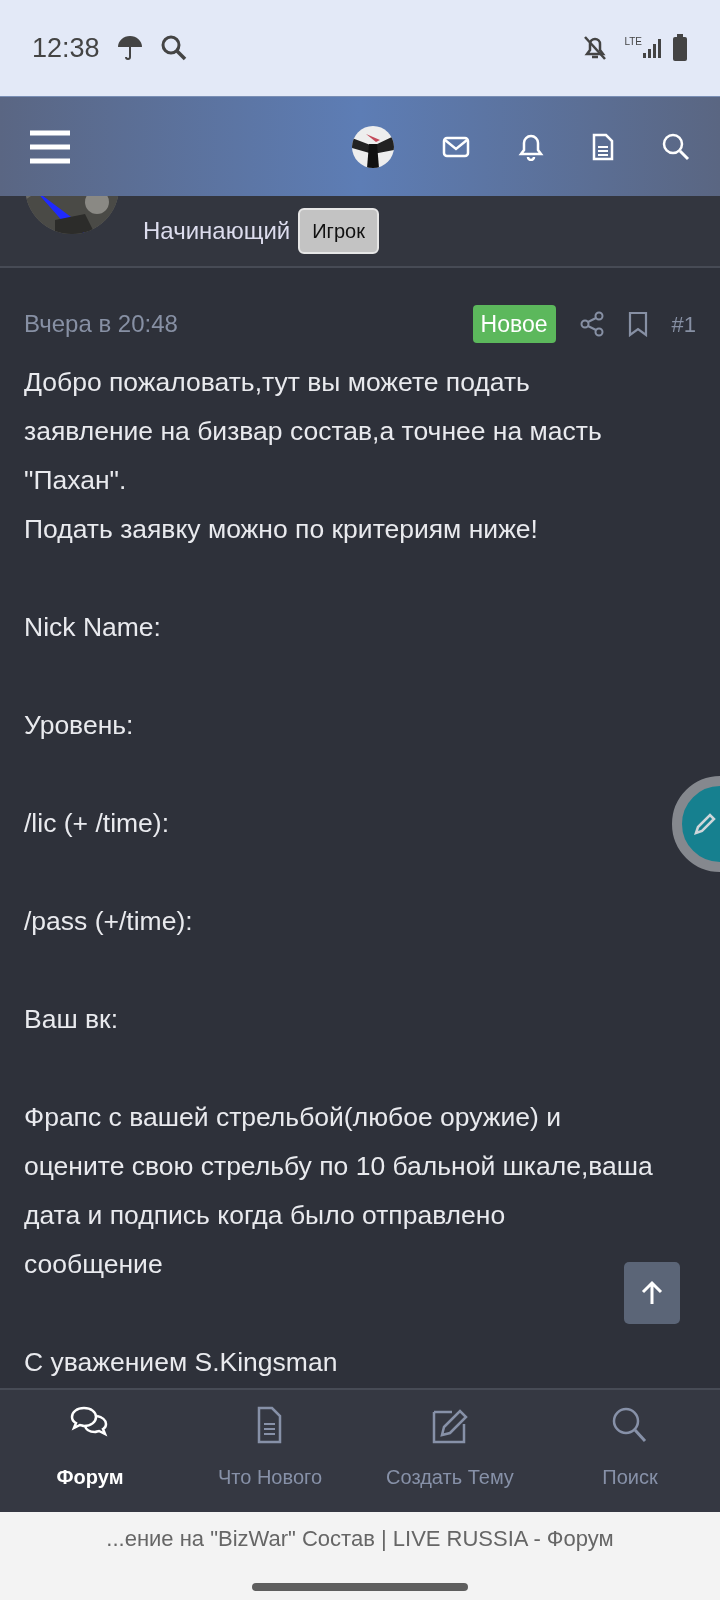 This screenshot has height=1600, width=720. Describe the element at coordinates (360, 1539) in the screenshot. I see `page-title: ...ение на "BizWar" Состав | LIVE RUSSIA - Форум` at that location.